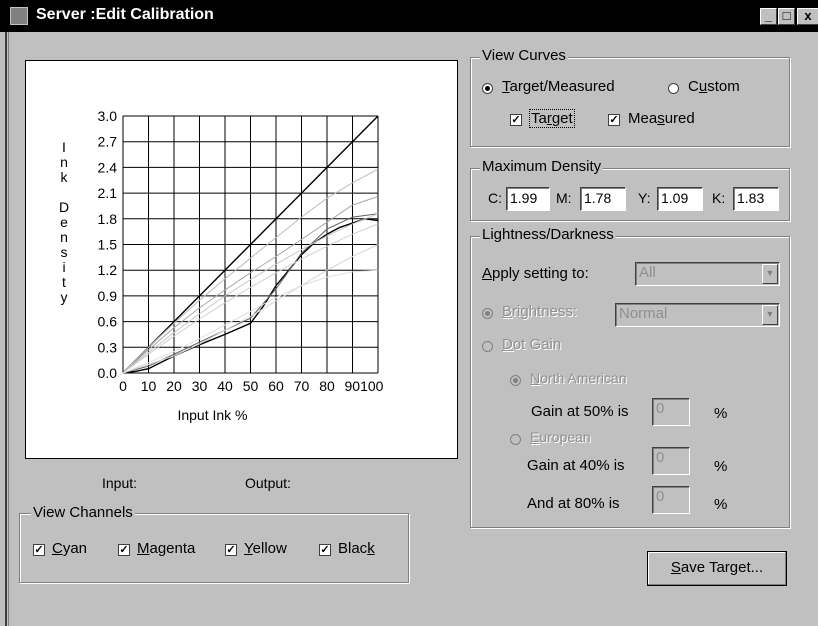  Describe the element at coordinates (768, 16) in the screenshot. I see `minimize-button: _` at that location.